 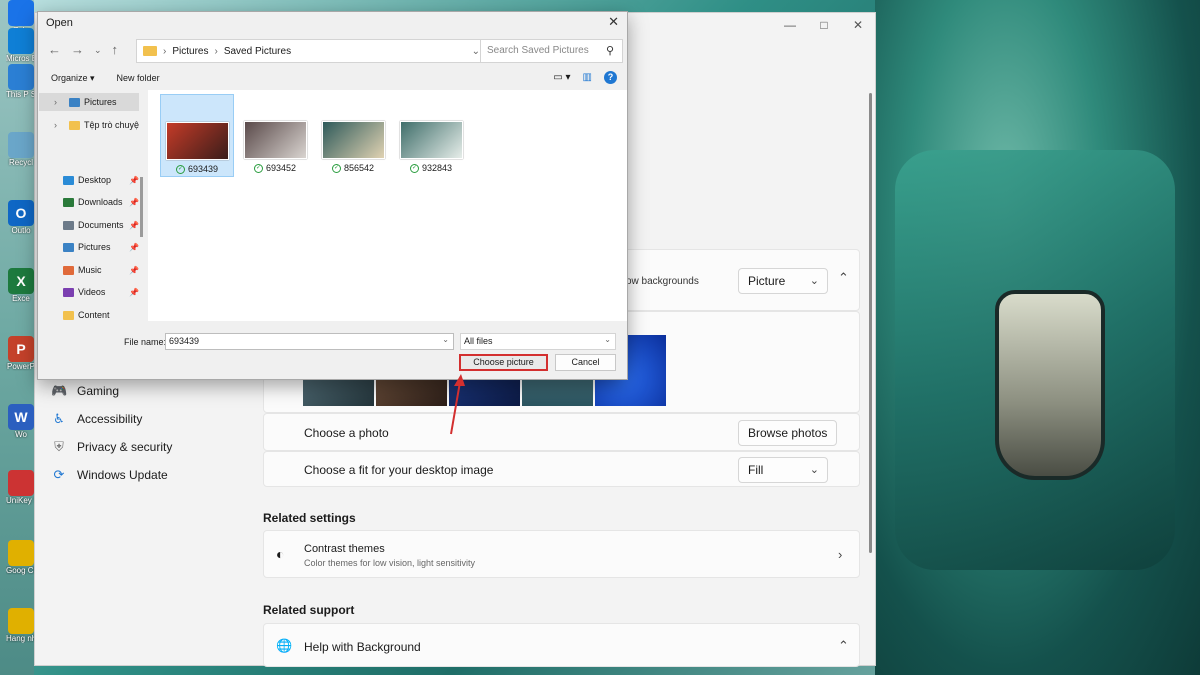 What do you see at coordinates (587, 77) in the screenshot?
I see `preview-pane-icon: ▥` at bounding box center [587, 77].